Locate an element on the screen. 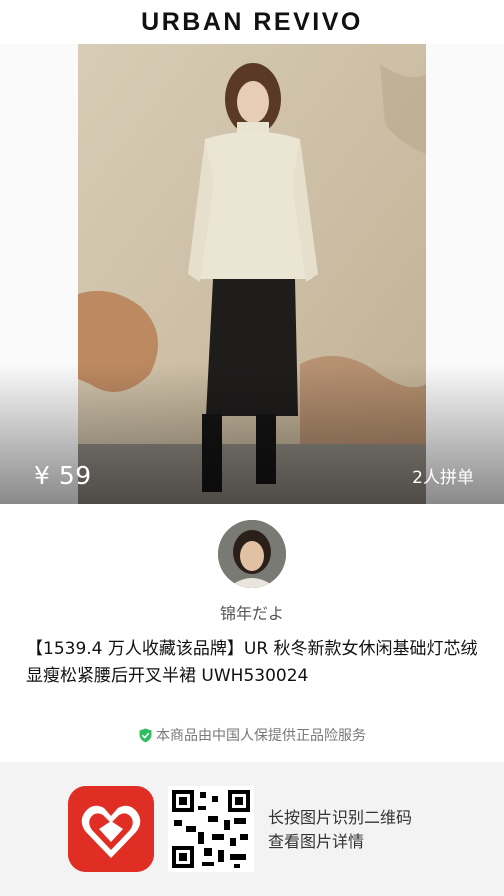 The width and height of the screenshot is (504, 896). qr-hint: 长按图片识别二维码 查看图片详情 is located at coordinates (340, 830).